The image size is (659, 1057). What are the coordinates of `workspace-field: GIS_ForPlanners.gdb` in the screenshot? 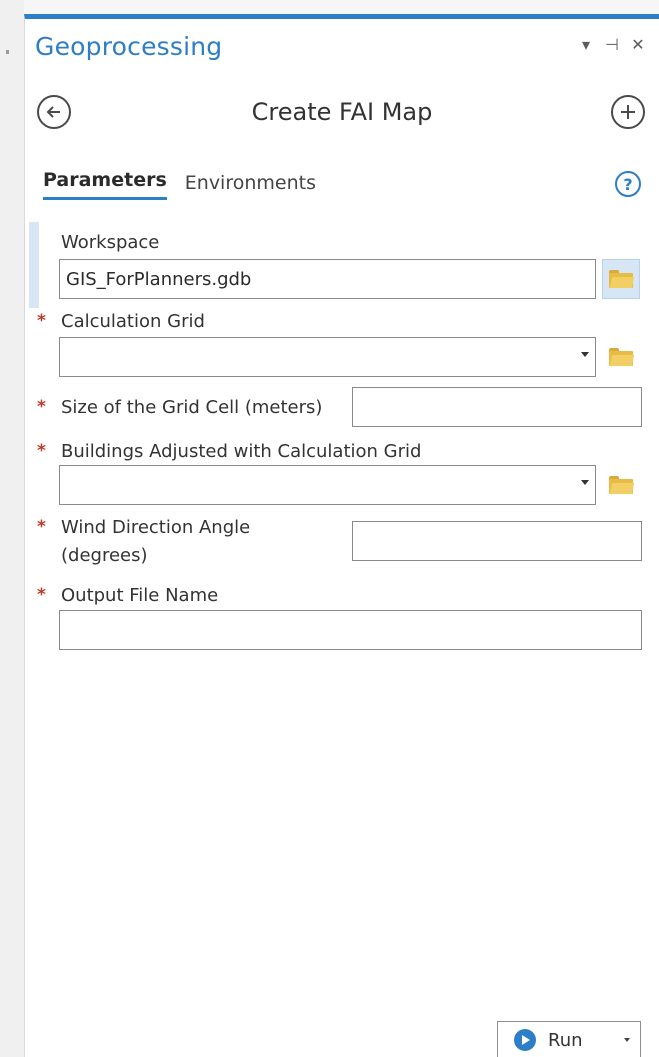 It's located at (327, 279).